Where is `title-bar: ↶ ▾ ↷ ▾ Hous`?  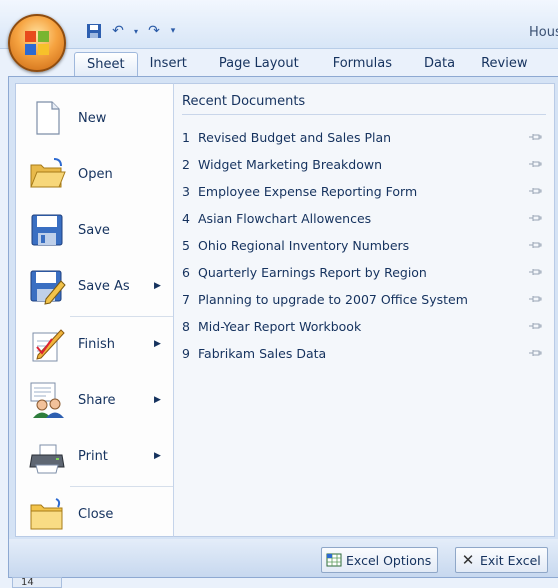
title-bar: ↶ ▾ ↷ ▾ Hous is located at coordinates (279, 24).